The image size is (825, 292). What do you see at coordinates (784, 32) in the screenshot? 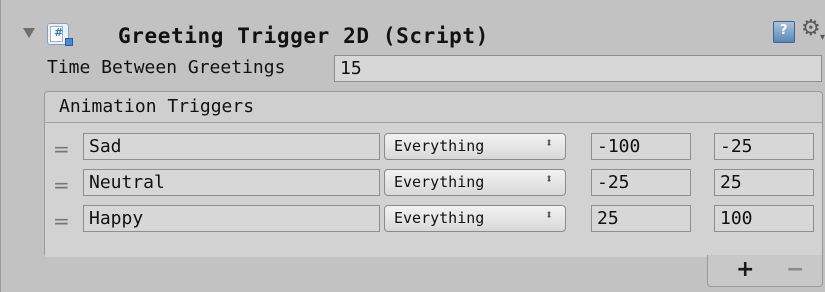
I see `help-icon` at bounding box center [784, 32].